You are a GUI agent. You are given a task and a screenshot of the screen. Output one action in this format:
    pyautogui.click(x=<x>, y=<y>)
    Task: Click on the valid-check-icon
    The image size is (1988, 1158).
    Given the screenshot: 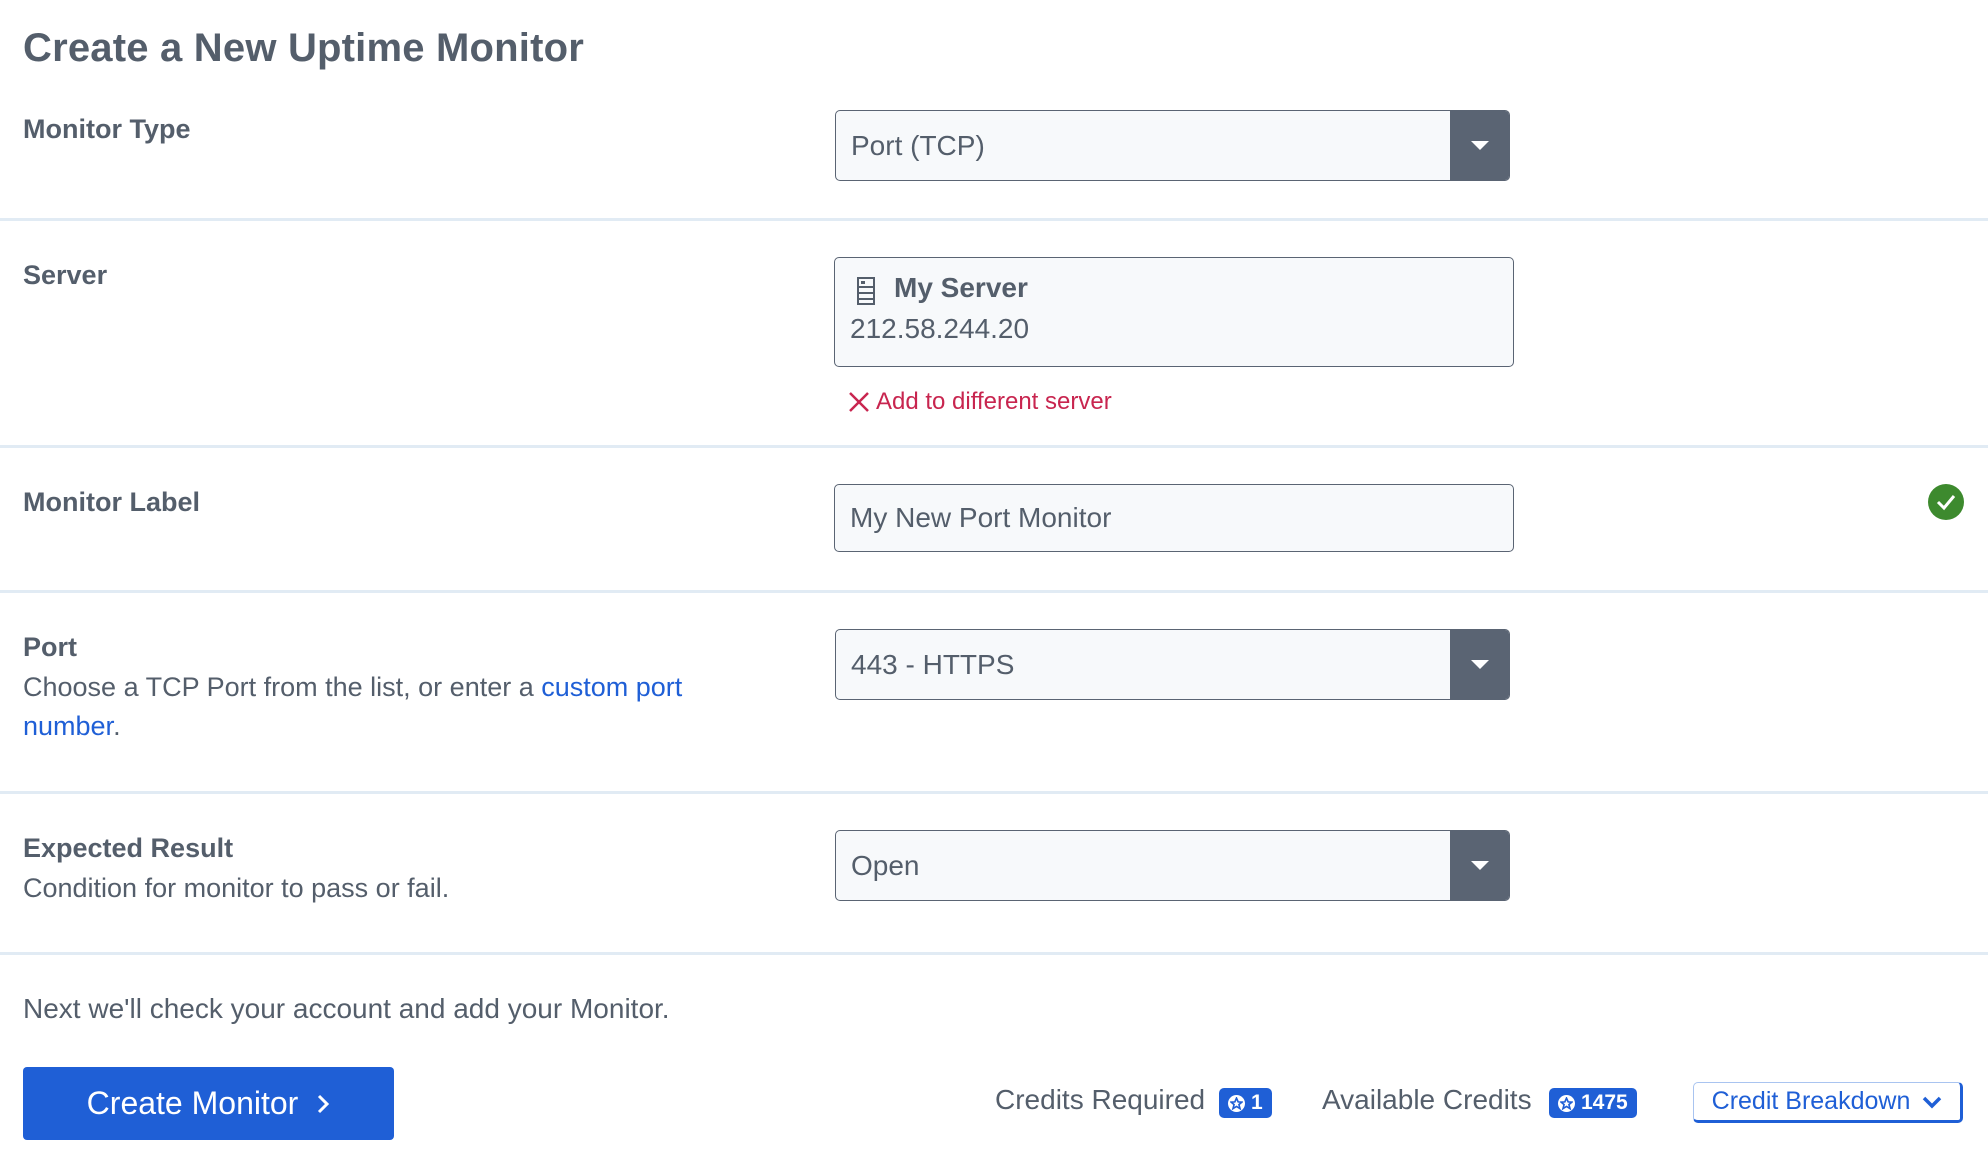 What is the action you would take?
    pyautogui.click(x=1946, y=502)
    